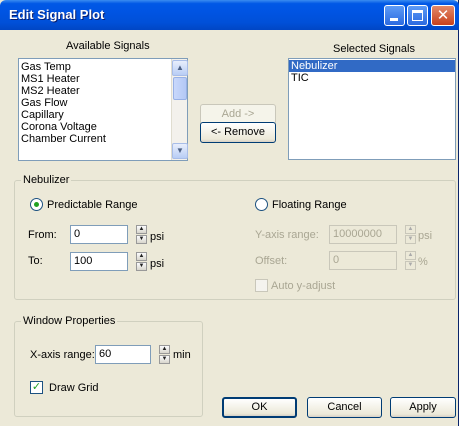  What do you see at coordinates (92, 205) in the screenshot?
I see `predictable-range-label: Predictable Range` at bounding box center [92, 205].